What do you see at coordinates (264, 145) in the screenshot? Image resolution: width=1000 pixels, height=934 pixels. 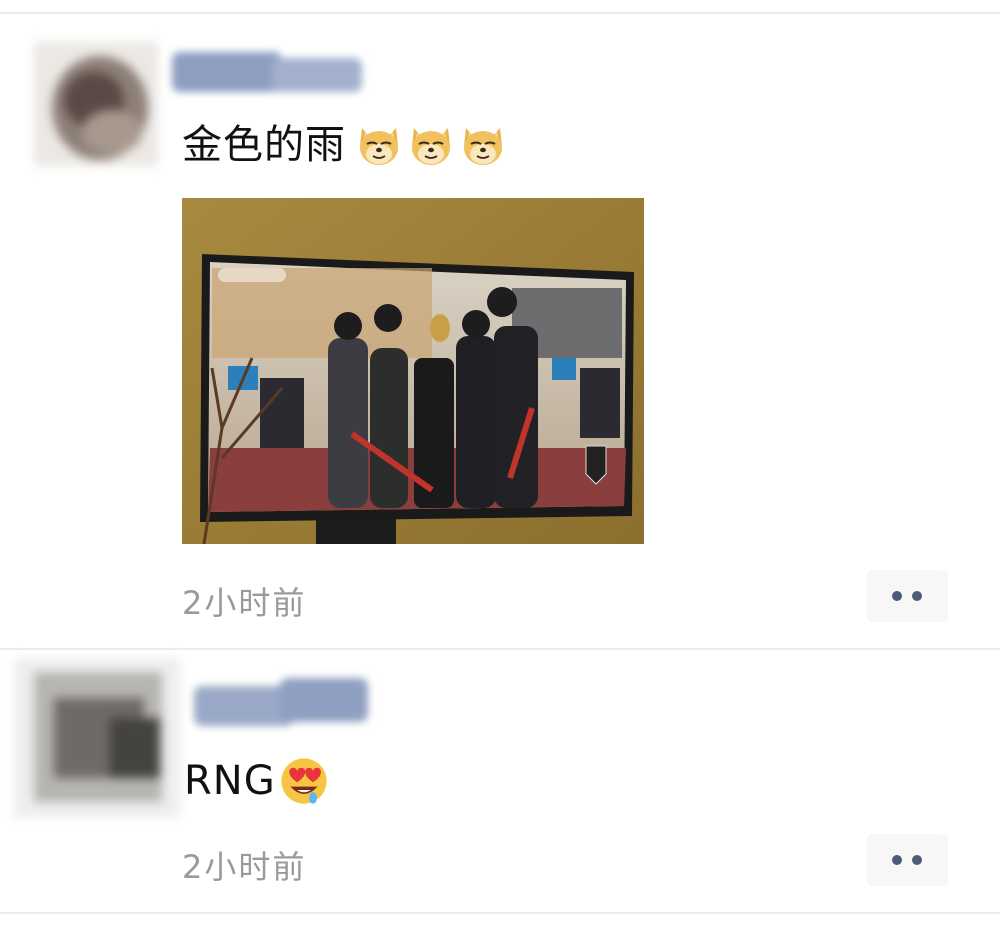 I see `post-text: 金色的雨` at bounding box center [264, 145].